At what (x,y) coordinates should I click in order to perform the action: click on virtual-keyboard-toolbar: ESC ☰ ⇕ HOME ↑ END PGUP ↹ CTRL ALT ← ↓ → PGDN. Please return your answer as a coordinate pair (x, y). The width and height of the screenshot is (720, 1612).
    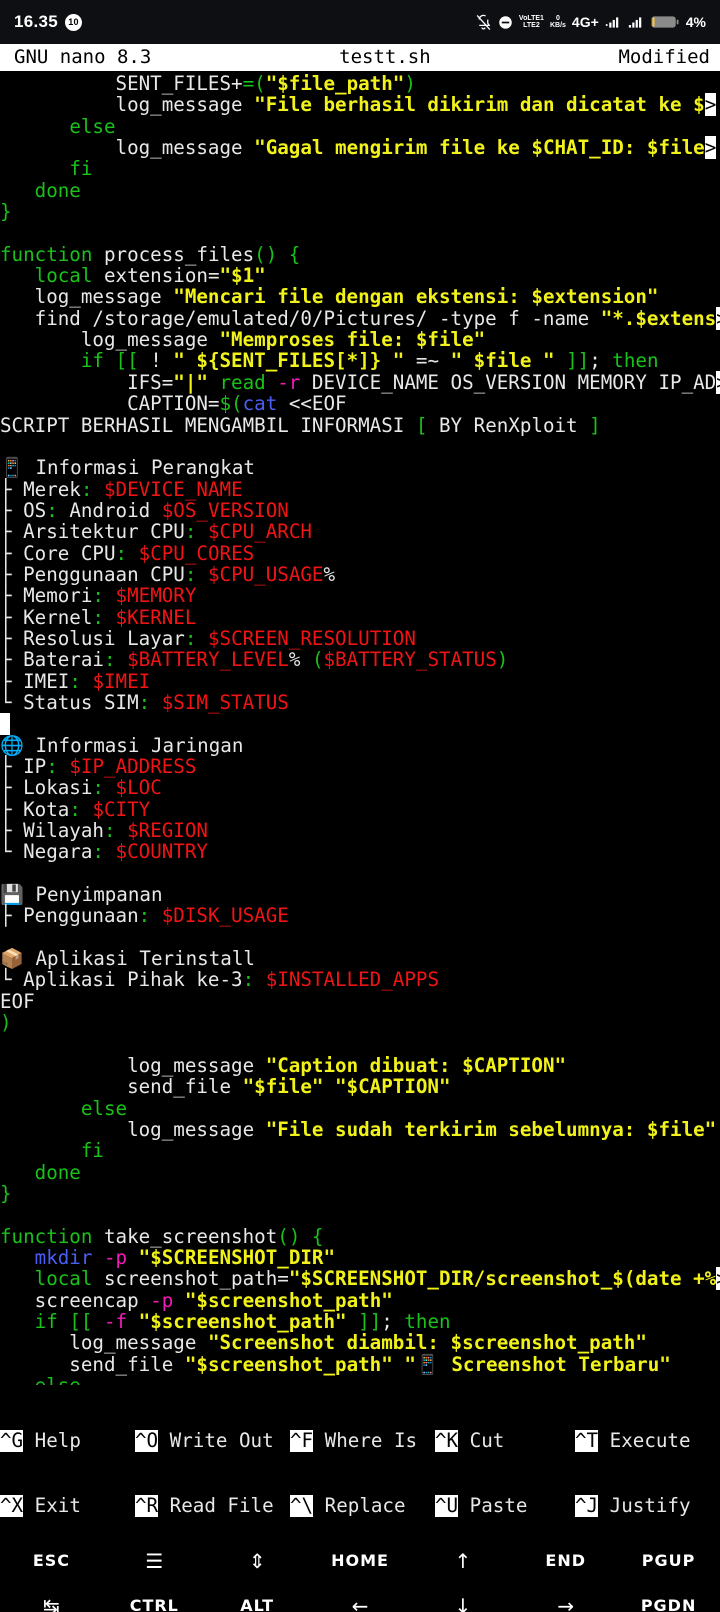
    Looking at the image, I should click on (360, 1575).